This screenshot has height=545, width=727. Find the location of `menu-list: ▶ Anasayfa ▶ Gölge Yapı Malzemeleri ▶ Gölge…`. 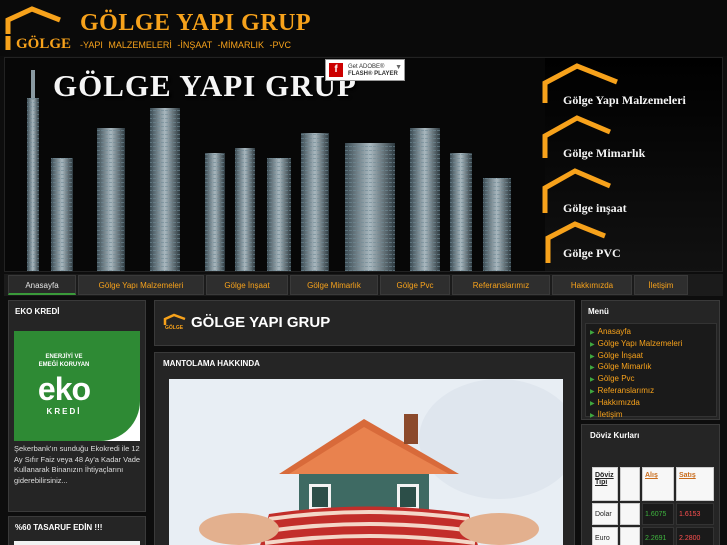

menu-list: ▶ Anasayfa ▶ Gölge Yapı Malzemeleri ▶ Gölge… is located at coordinates (651, 371).